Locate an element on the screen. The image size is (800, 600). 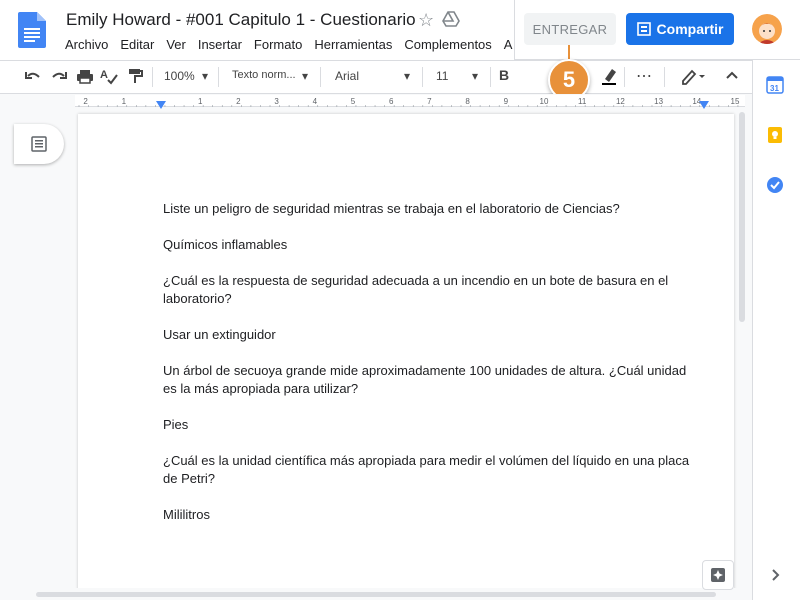
print-icon is located at coordinates (85, 76).